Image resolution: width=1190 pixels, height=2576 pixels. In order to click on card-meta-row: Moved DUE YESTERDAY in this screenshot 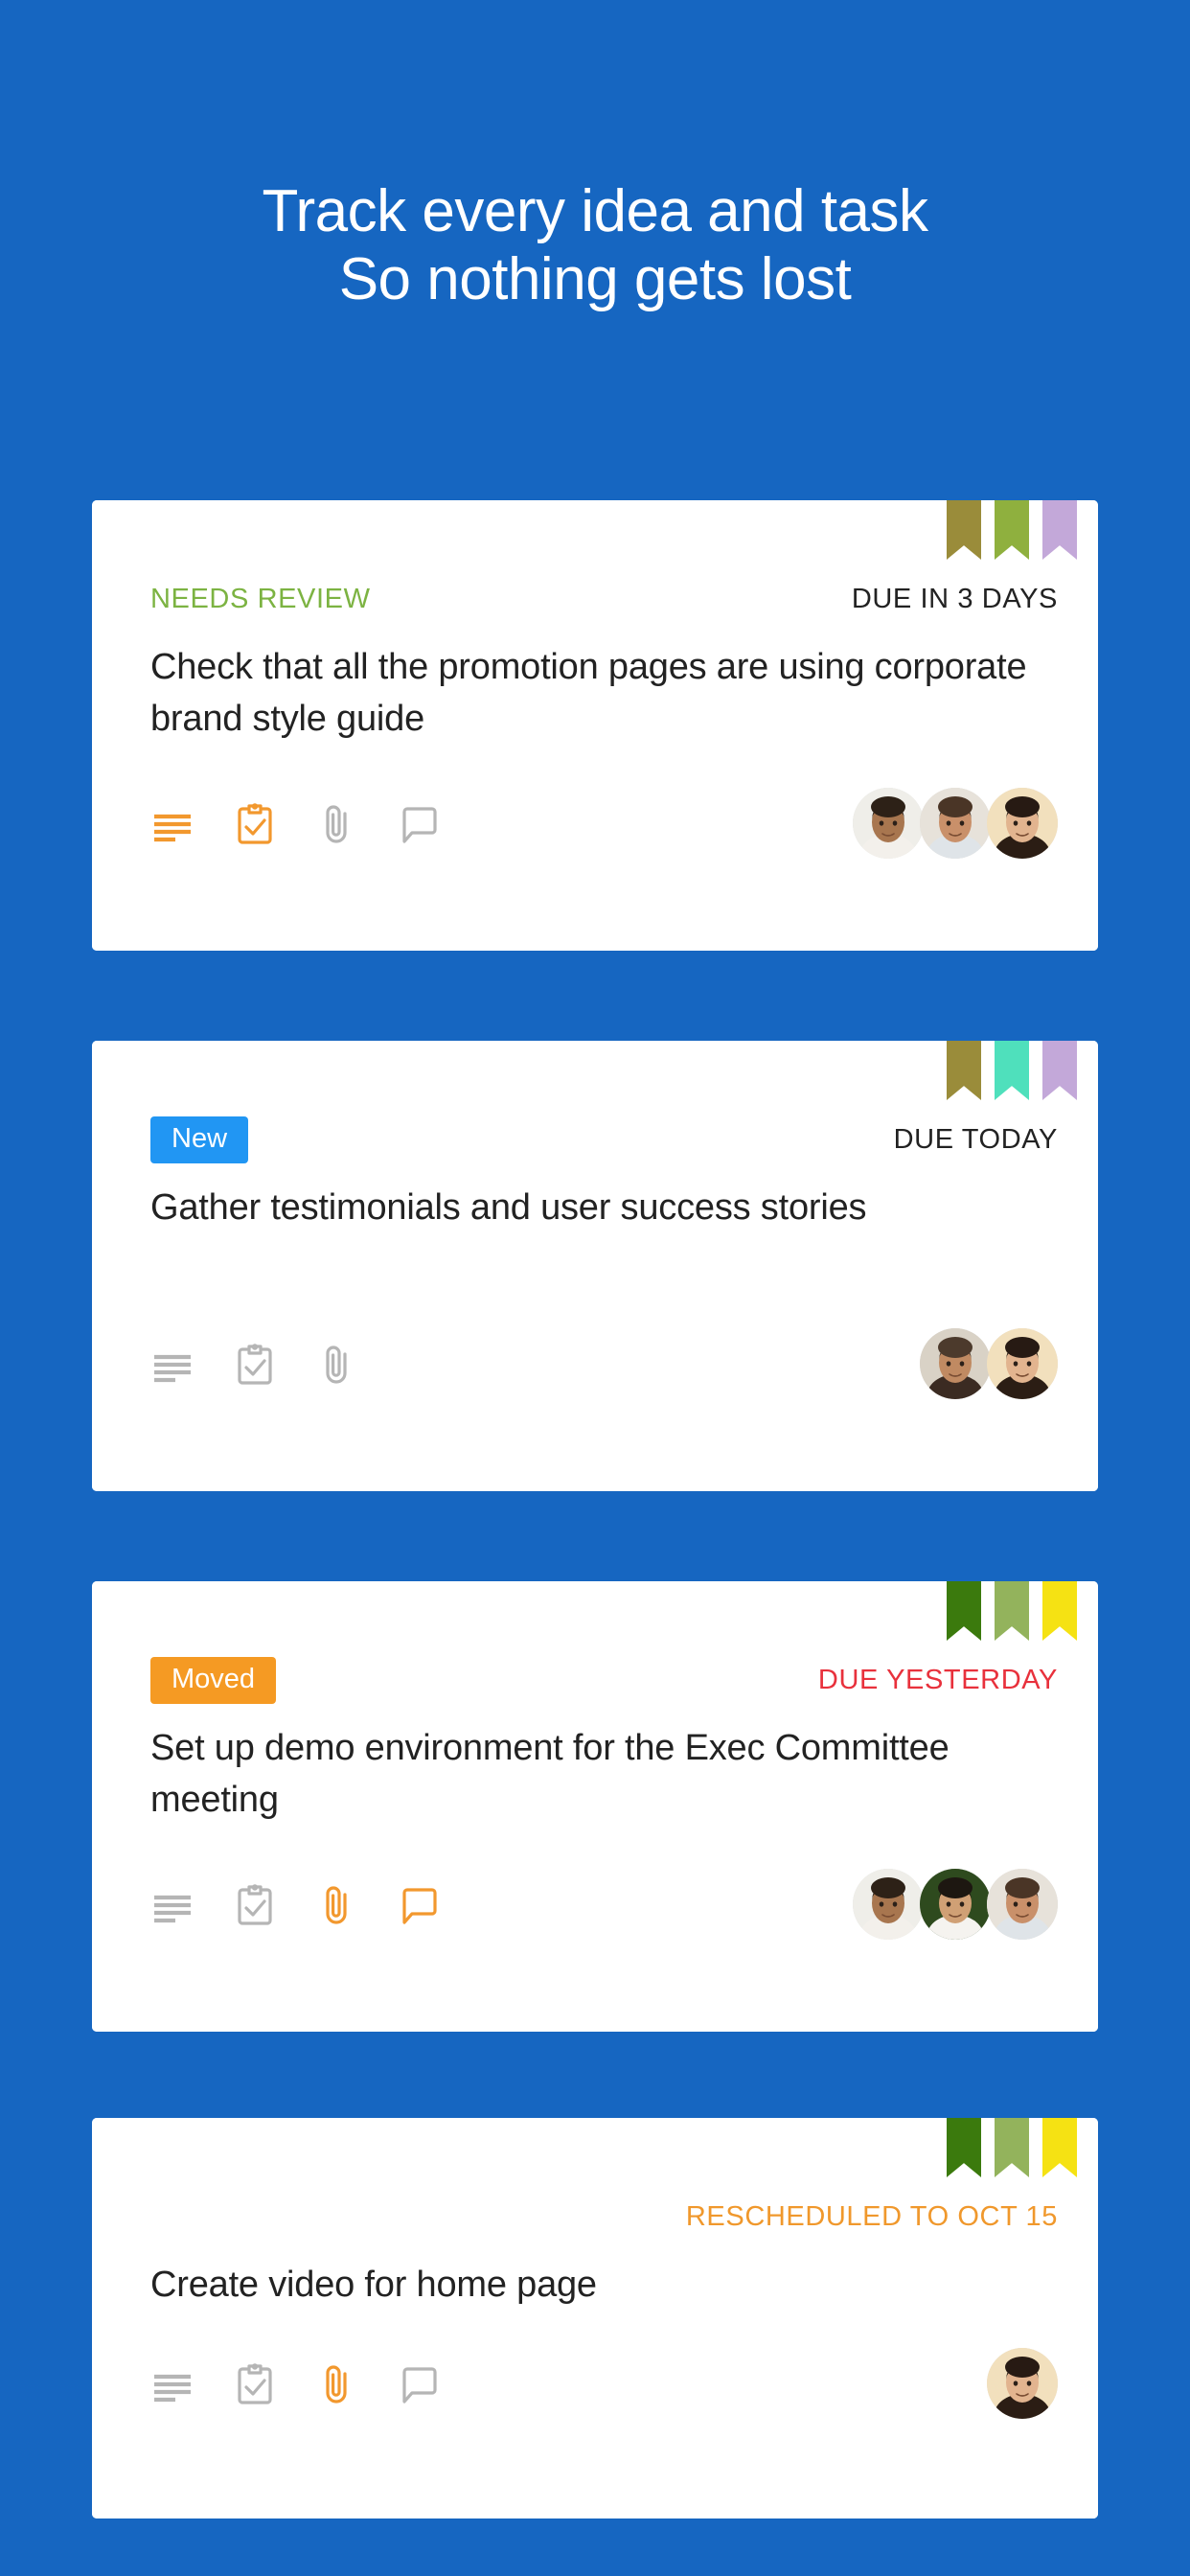, I will do `click(604, 1680)`.